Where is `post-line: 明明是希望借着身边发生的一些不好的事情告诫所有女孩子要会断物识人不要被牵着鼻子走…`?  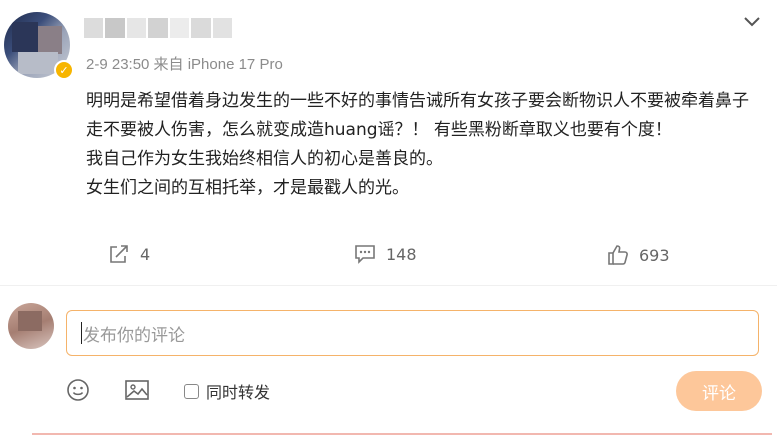
post-line: 明明是希望借着身边发生的一些不好的事情告诫所有女孩子要会断物识人不要被牵着鼻子走… is located at coordinates (417, 115).